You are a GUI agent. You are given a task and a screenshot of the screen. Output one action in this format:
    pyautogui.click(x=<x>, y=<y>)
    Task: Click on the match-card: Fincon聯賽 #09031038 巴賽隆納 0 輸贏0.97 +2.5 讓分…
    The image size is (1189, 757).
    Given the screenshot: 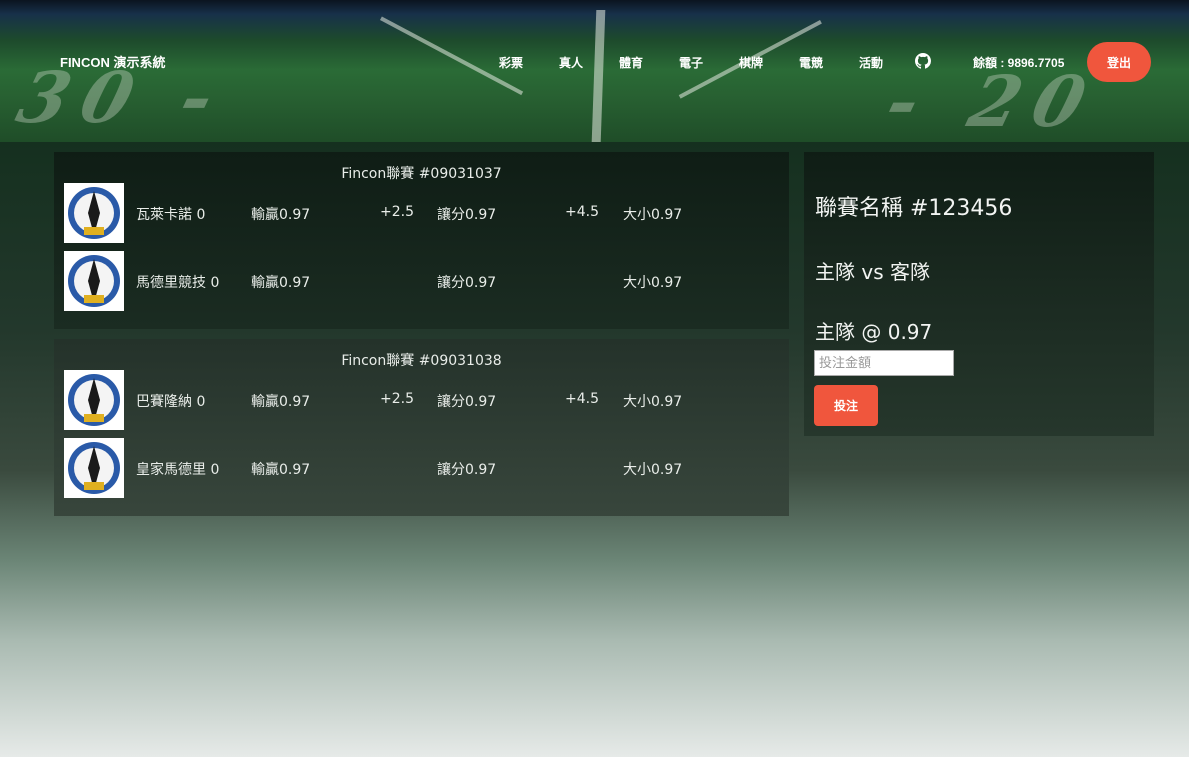 What is the action you would take?
    pyautogui.click(x=421, y=427)
    